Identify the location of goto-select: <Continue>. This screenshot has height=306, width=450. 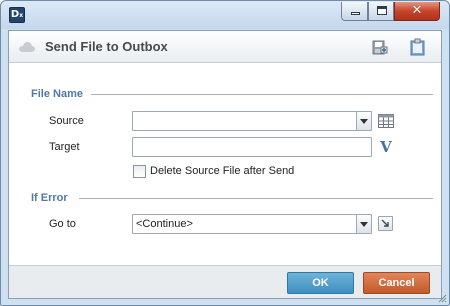
(252, 224).